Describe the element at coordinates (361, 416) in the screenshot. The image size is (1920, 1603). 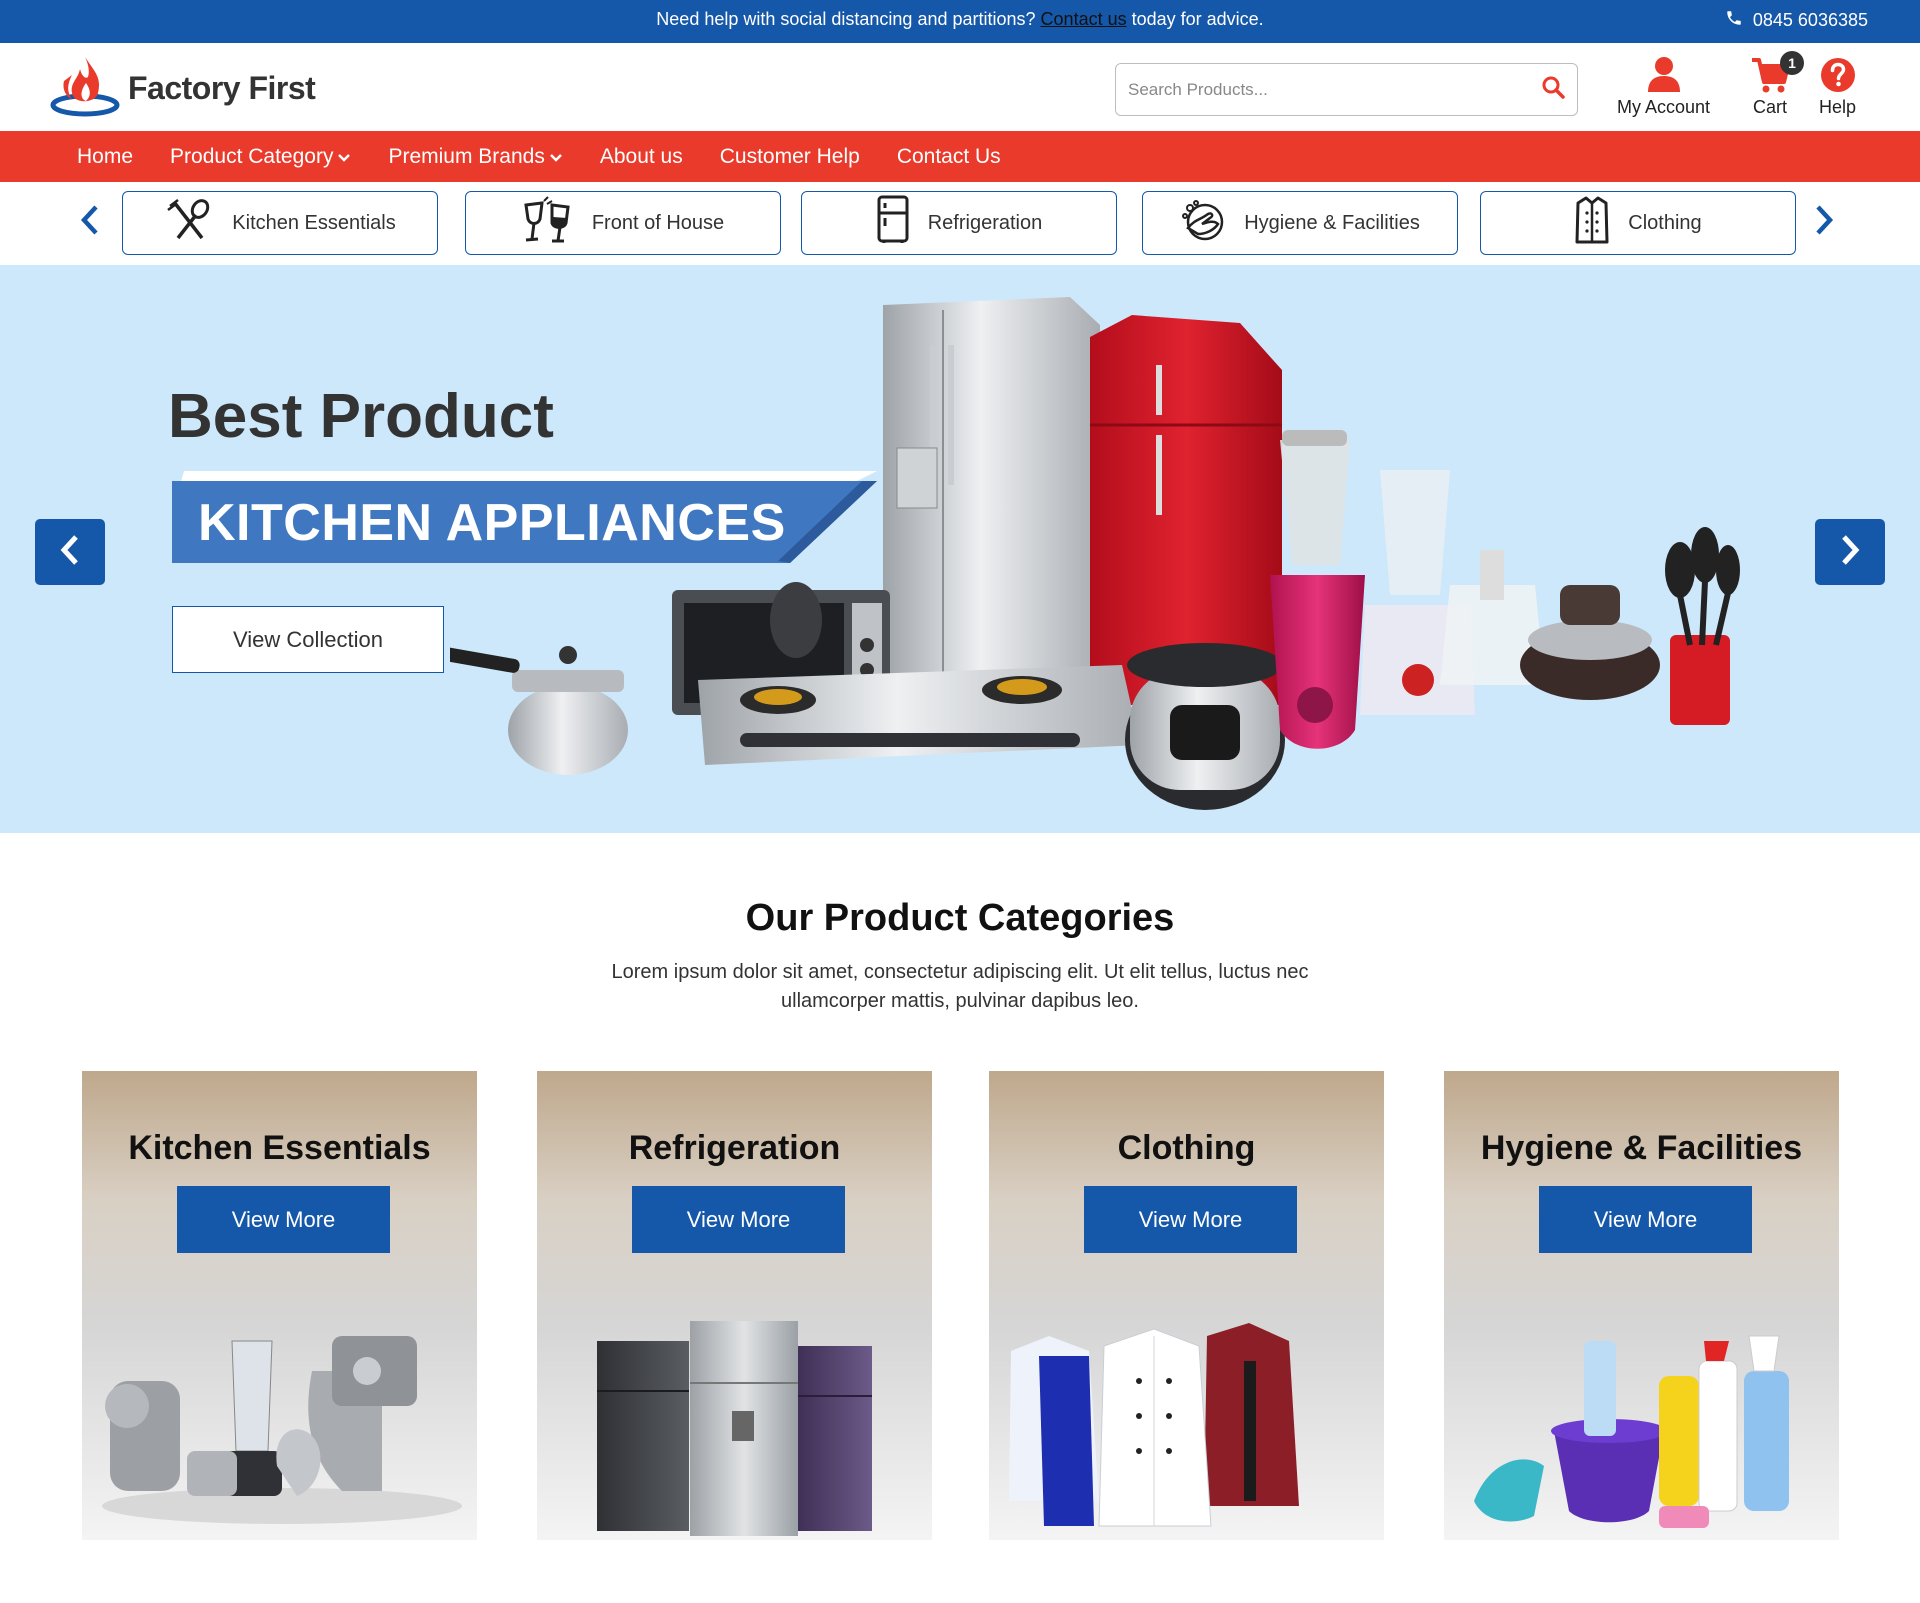
I see `hero-title: Best Product` at that location.